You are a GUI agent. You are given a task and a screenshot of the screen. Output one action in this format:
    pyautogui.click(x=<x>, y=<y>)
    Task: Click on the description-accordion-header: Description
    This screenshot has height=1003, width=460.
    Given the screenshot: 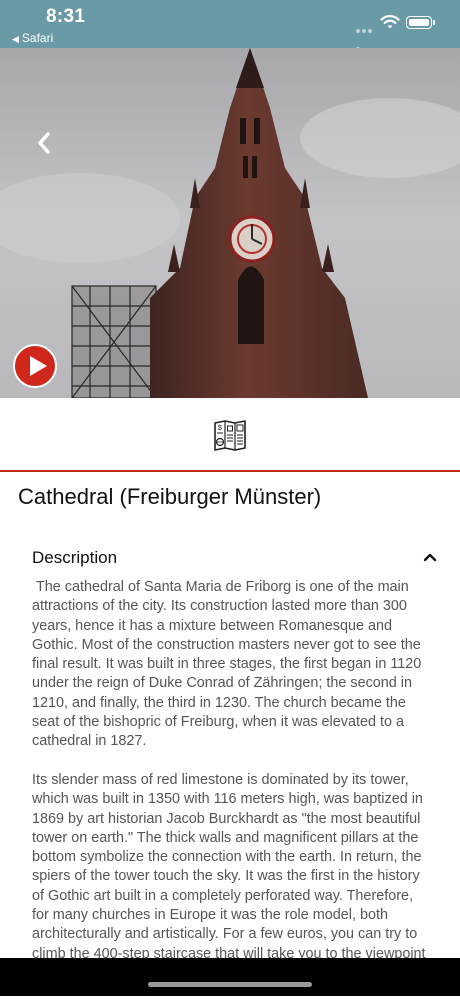 What is the action you would take?
    pyautogui.click(x=230, y=558)
    